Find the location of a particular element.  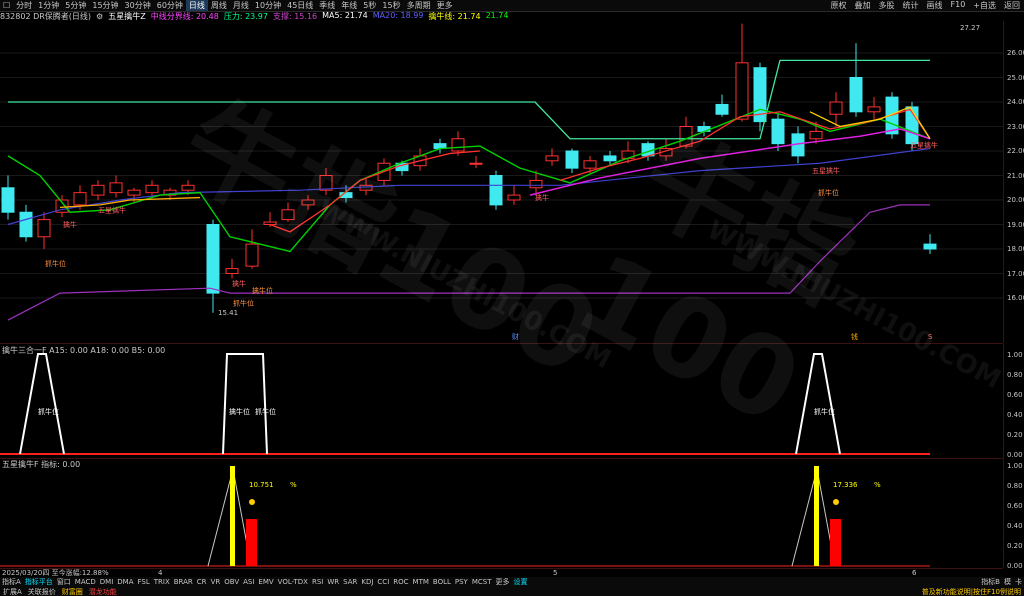

indicator-tab: 指标平台 is located at coordinates (39, 582).